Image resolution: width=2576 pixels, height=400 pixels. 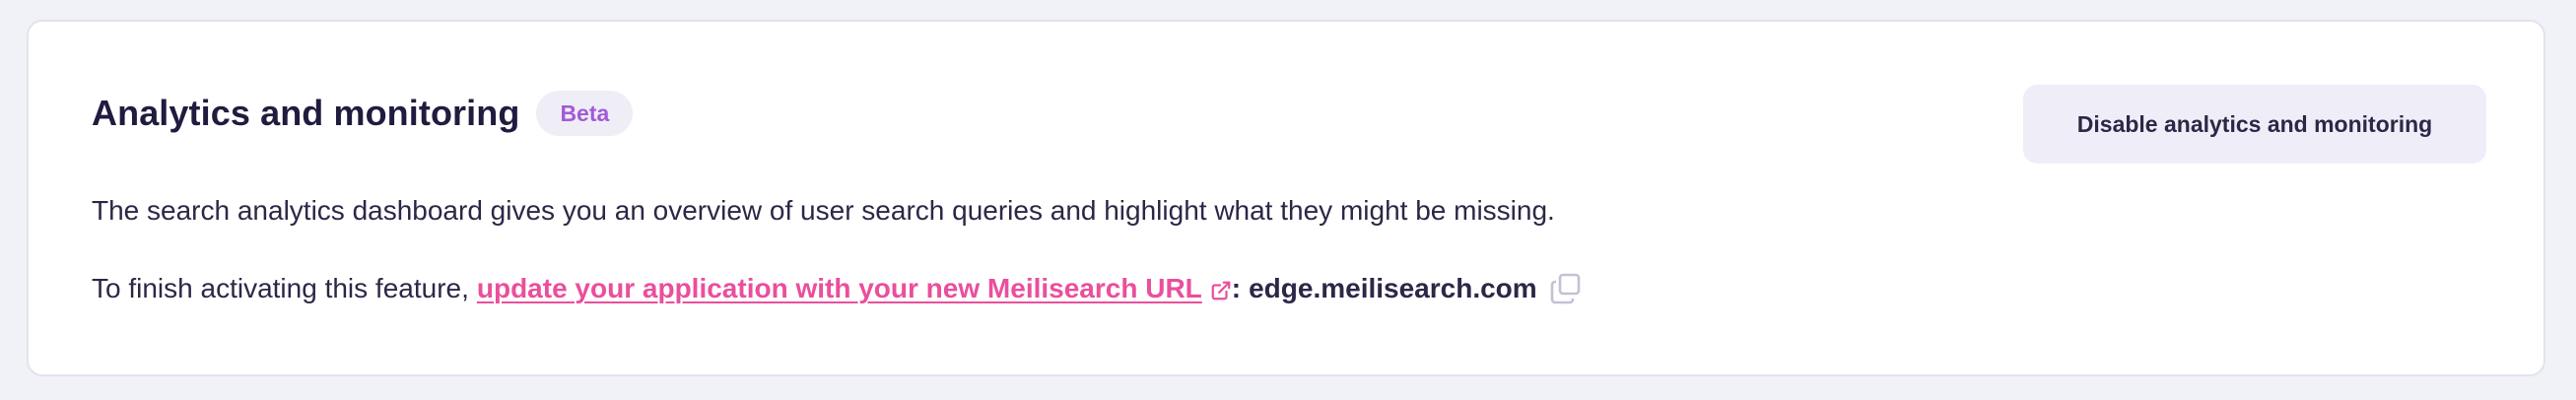 I want to click on card-header: Analytics and monitoring Beta, so click(x=363, y=113).